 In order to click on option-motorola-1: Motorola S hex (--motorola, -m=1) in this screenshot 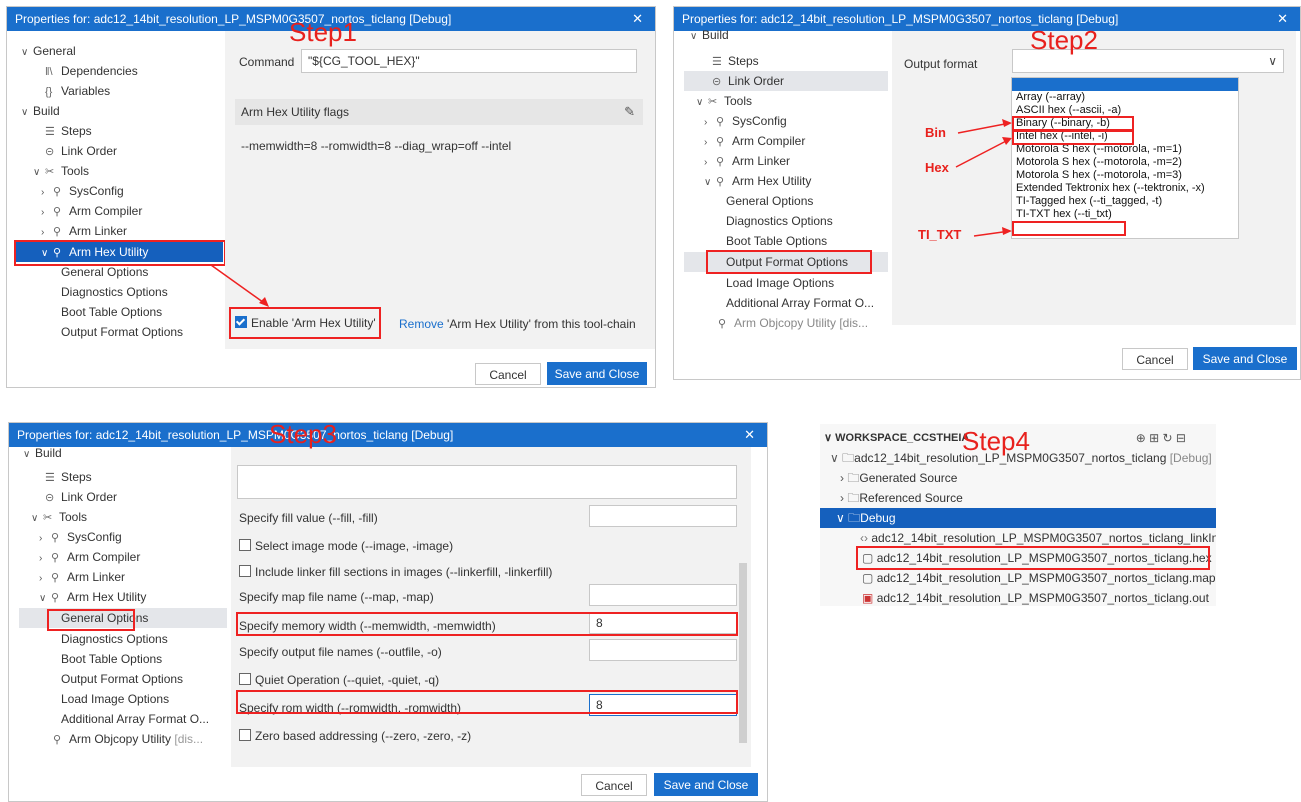, I will do `click(1099, 149)`.